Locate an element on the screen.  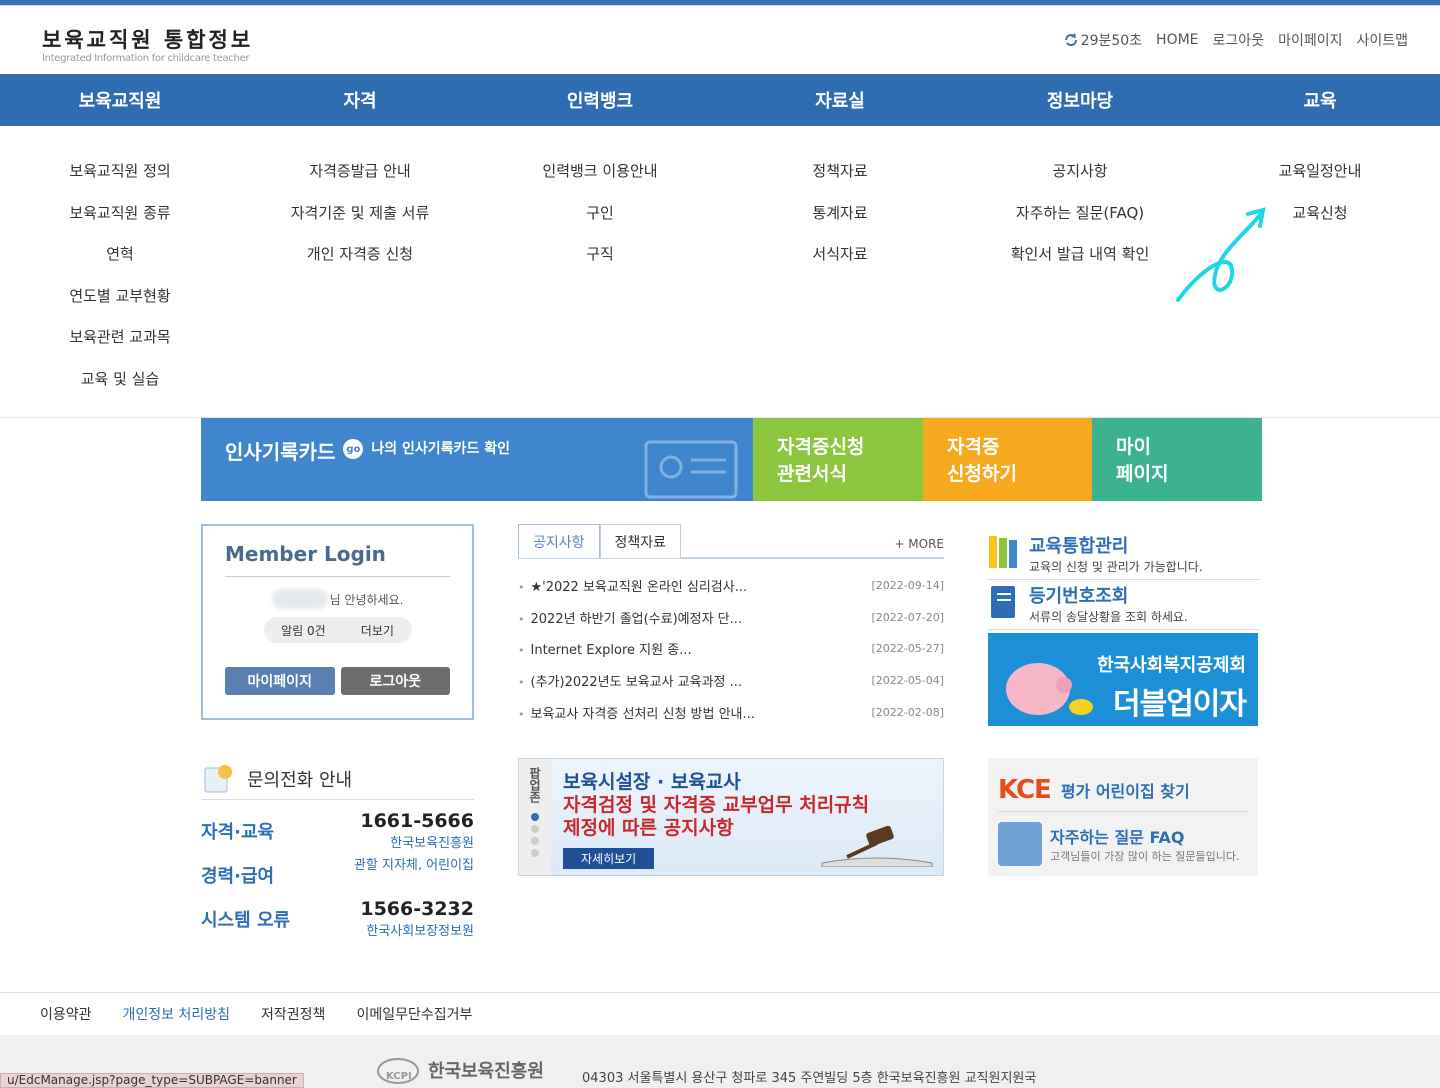
faq-link: 자주하는 질문 FAQ 고객님들이 가장 많이 하는 질문들입니다. is located at coordinates (1123, 844).